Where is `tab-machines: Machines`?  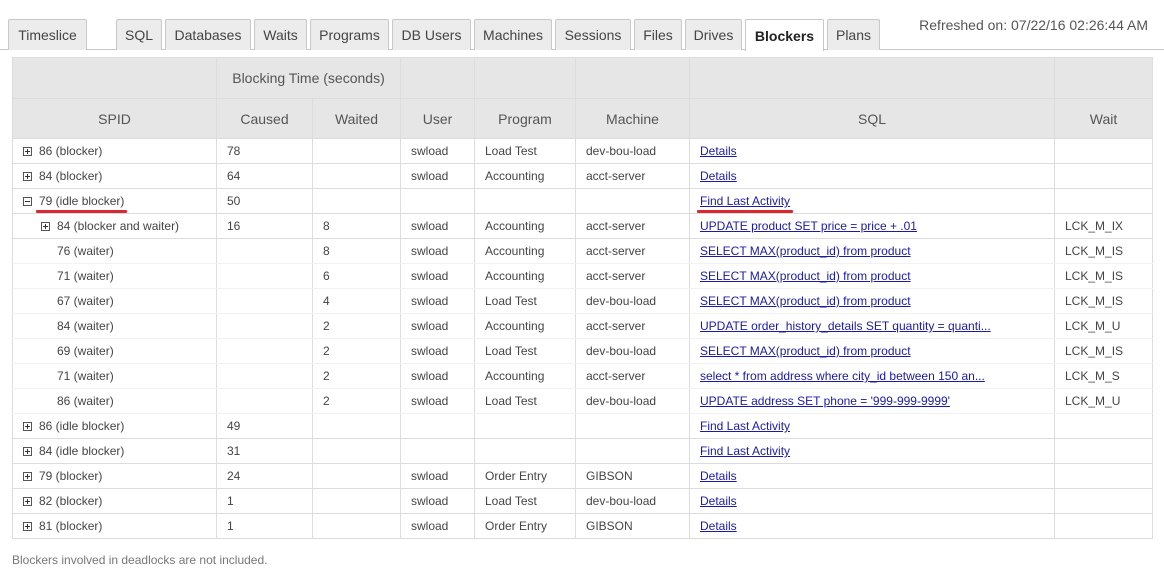
tab-machines: Machines is located at coordinates (513, 34).